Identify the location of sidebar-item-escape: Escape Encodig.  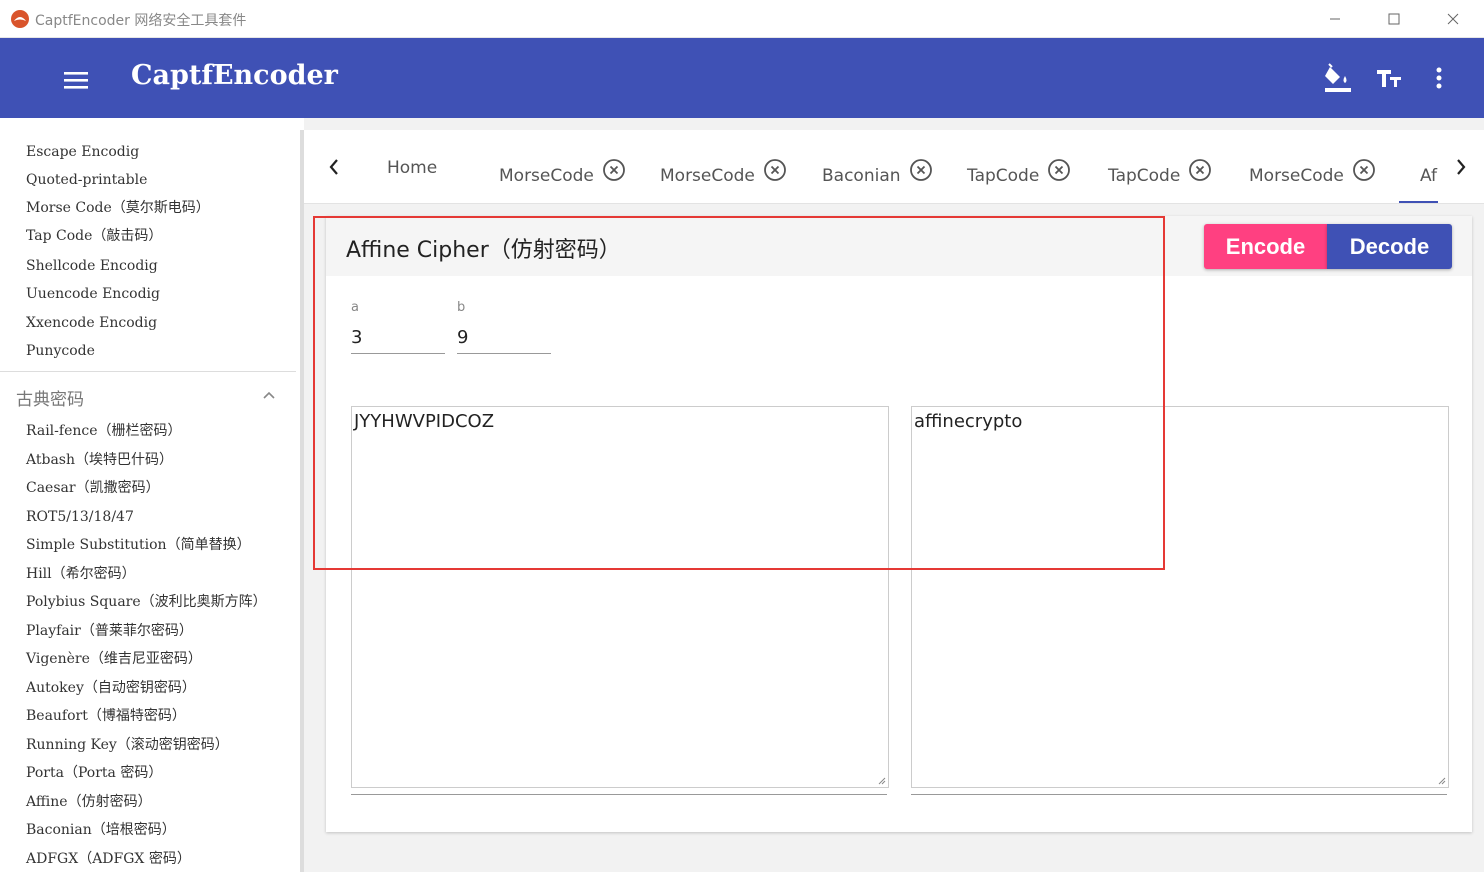
(82, 152).